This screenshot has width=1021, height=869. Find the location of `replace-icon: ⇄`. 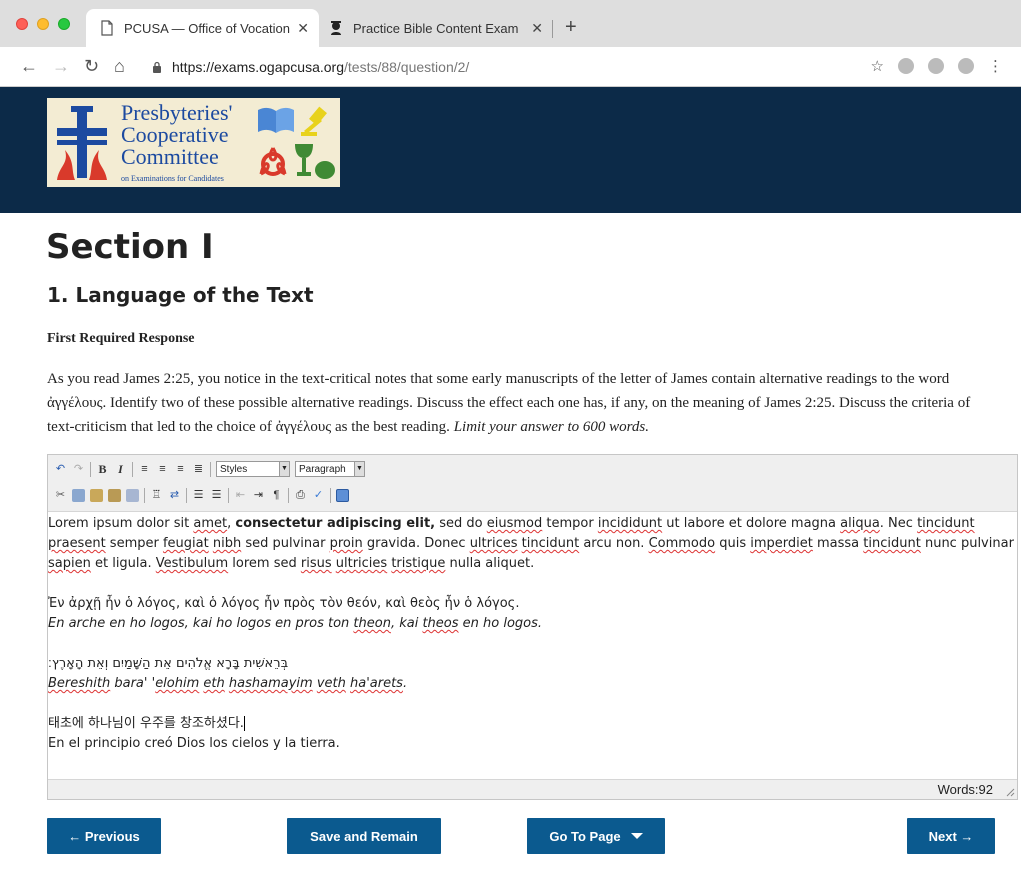

replace-icon: ⇄ is located at coordinates (174, 495).